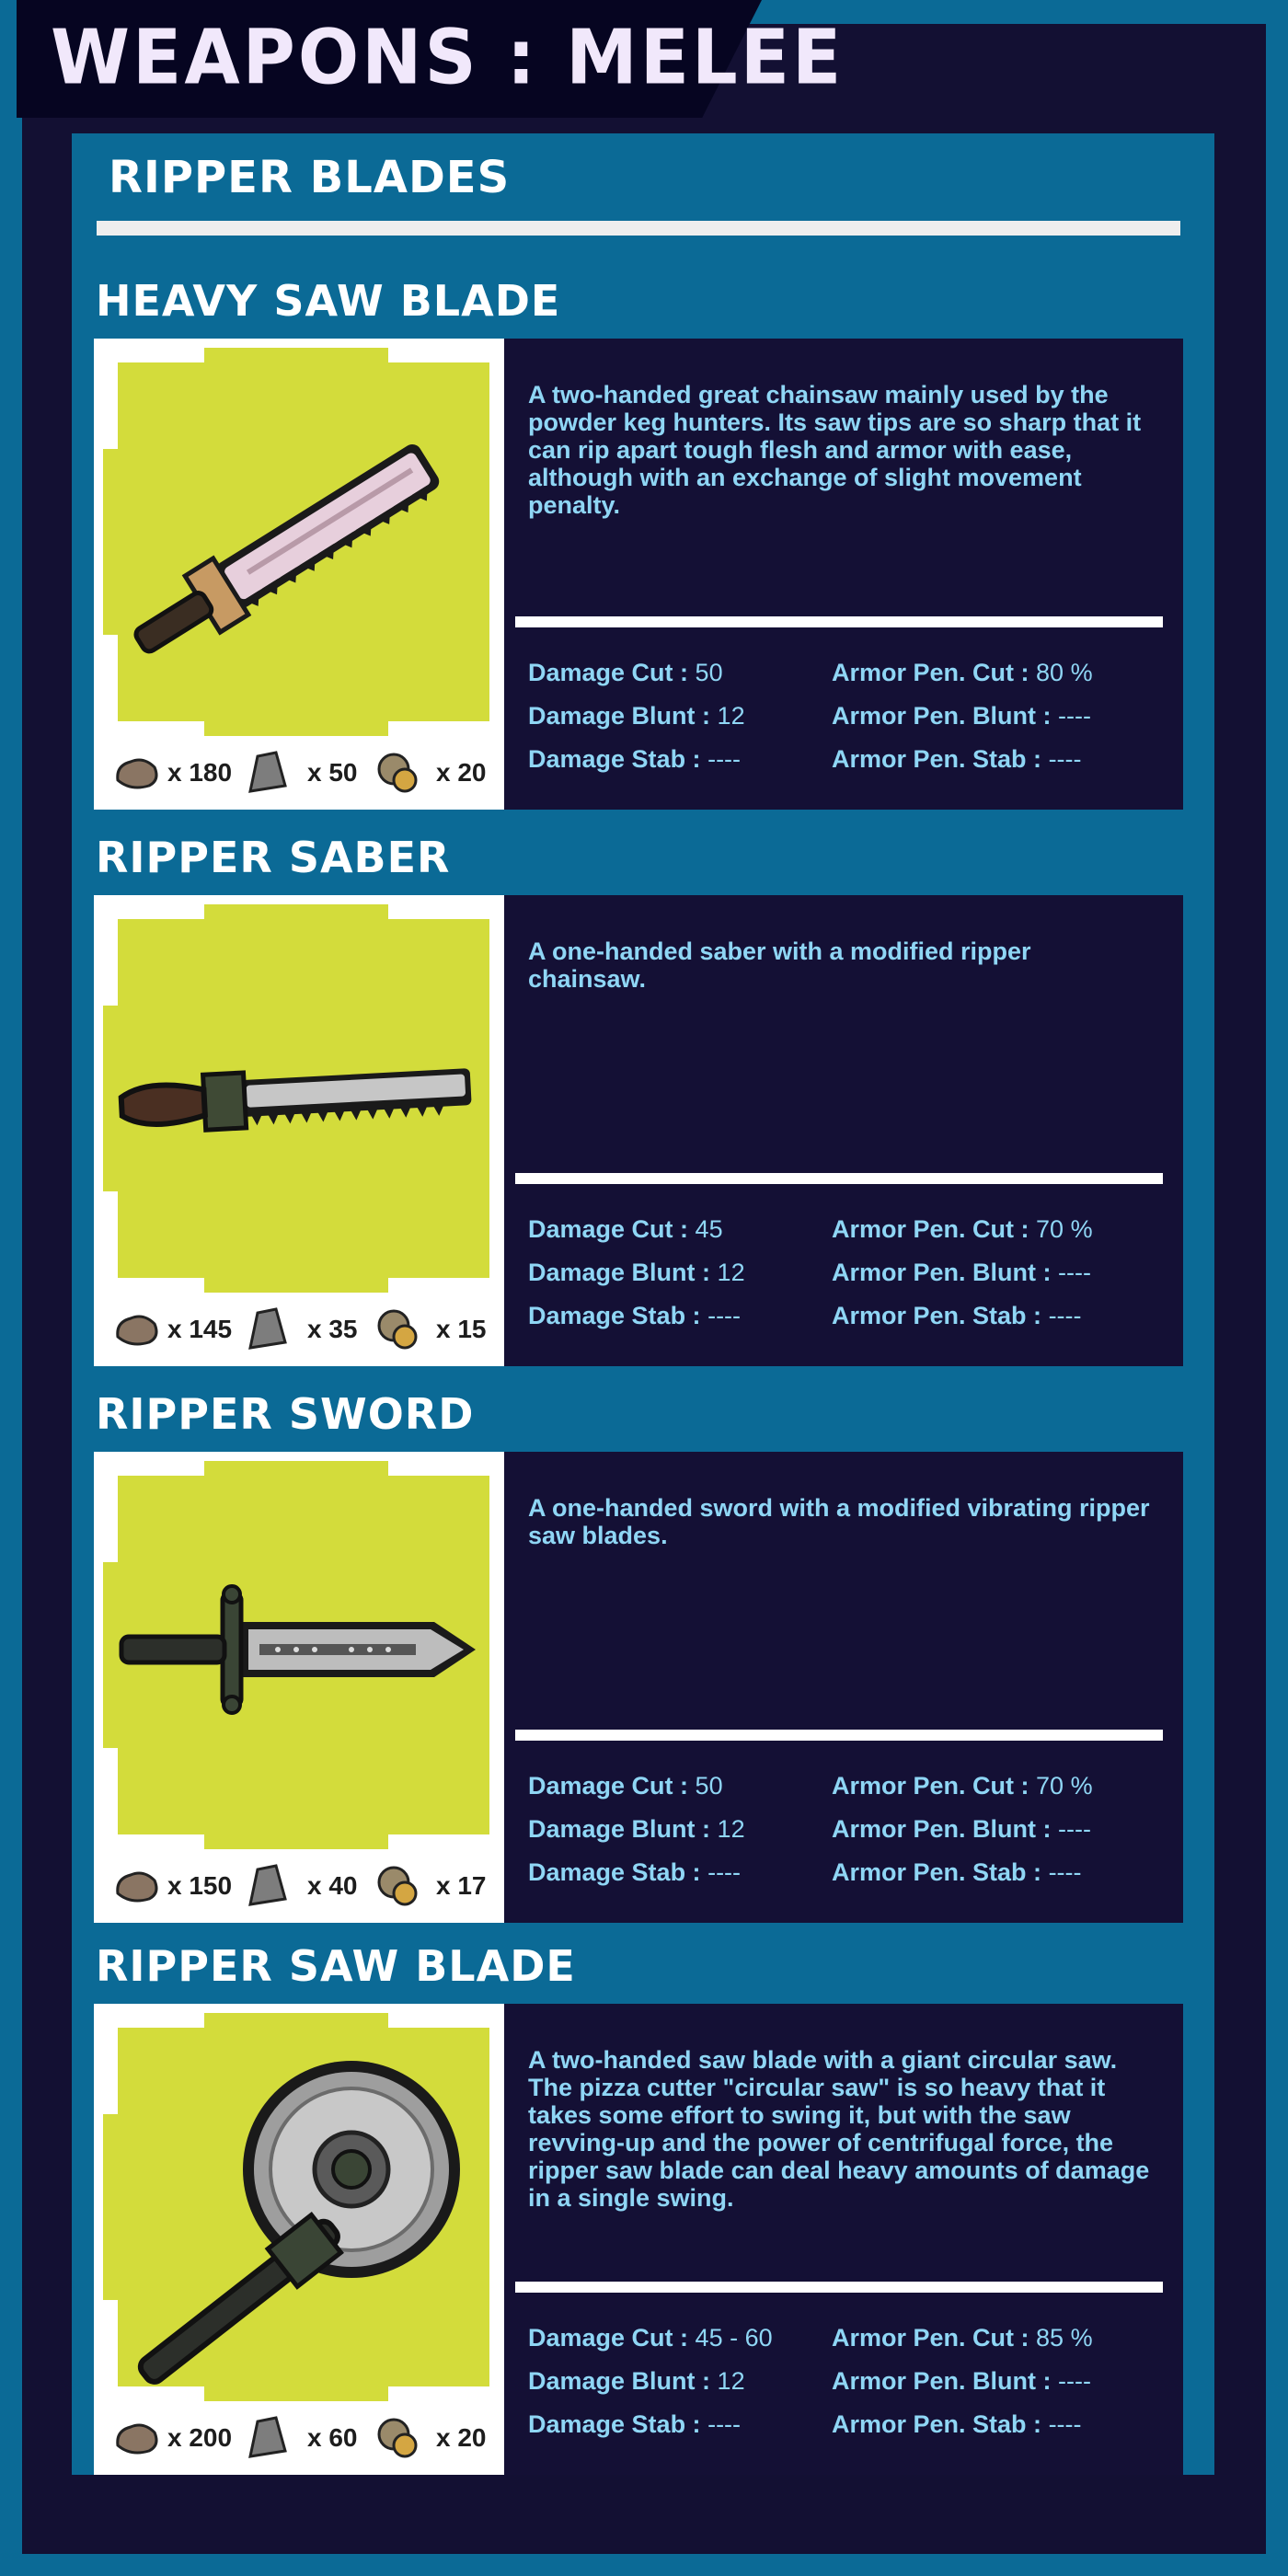 The image size is (1288, 2576). I want to click on section-title: RIPPER BLADES, so click(310, 177).